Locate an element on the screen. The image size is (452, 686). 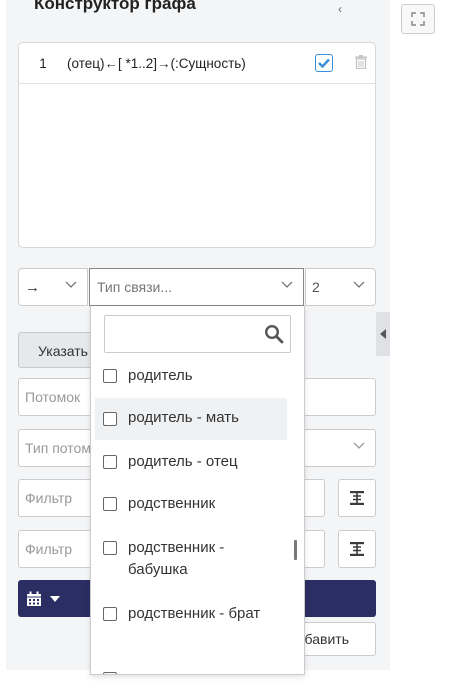
search-icon is located at coordinates (274, 334).